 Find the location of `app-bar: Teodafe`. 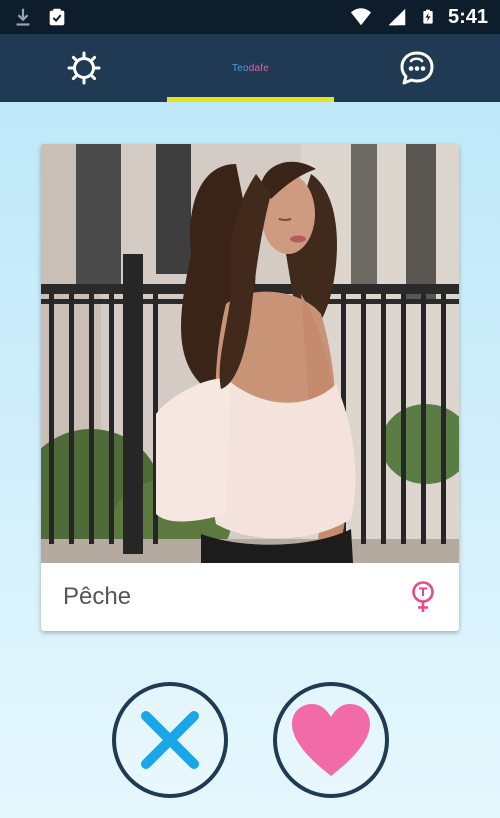

app-bar: Teodafe is located at coordinates (250, 68).